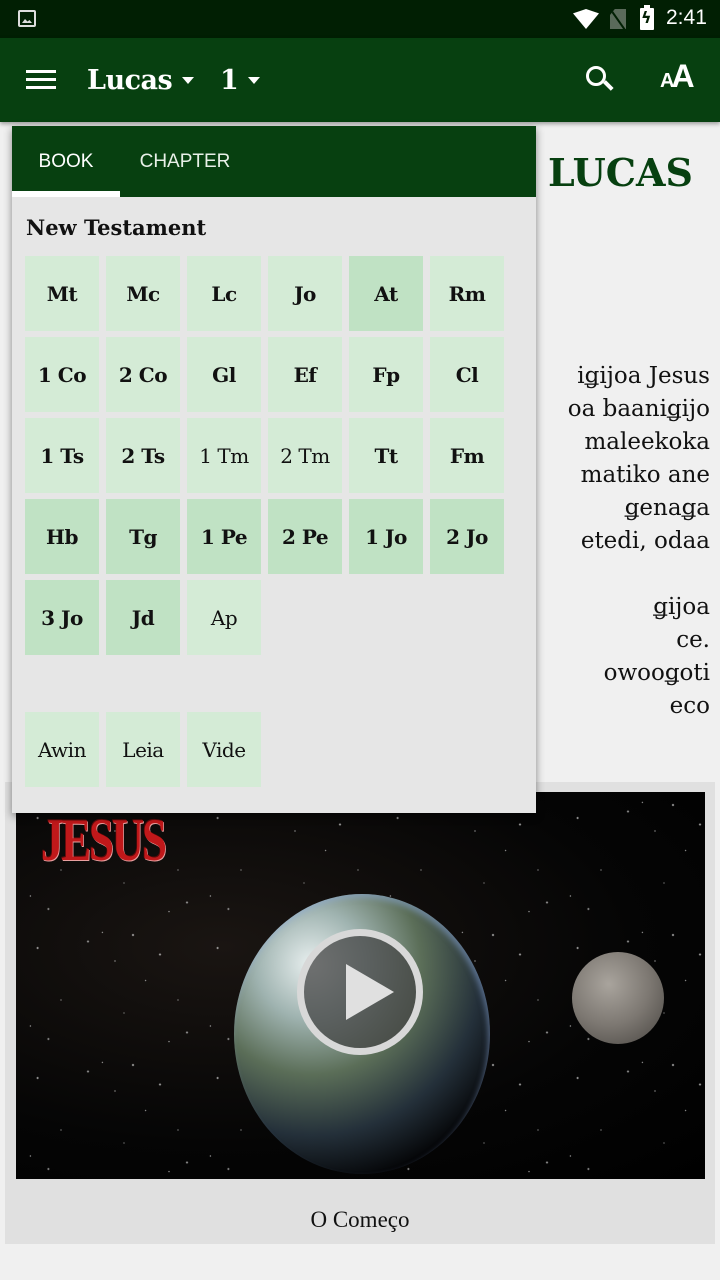 Image resolution: width=720 pixels, height=1280 pixels. I want to click on wifi-icon, so click(586, 19).